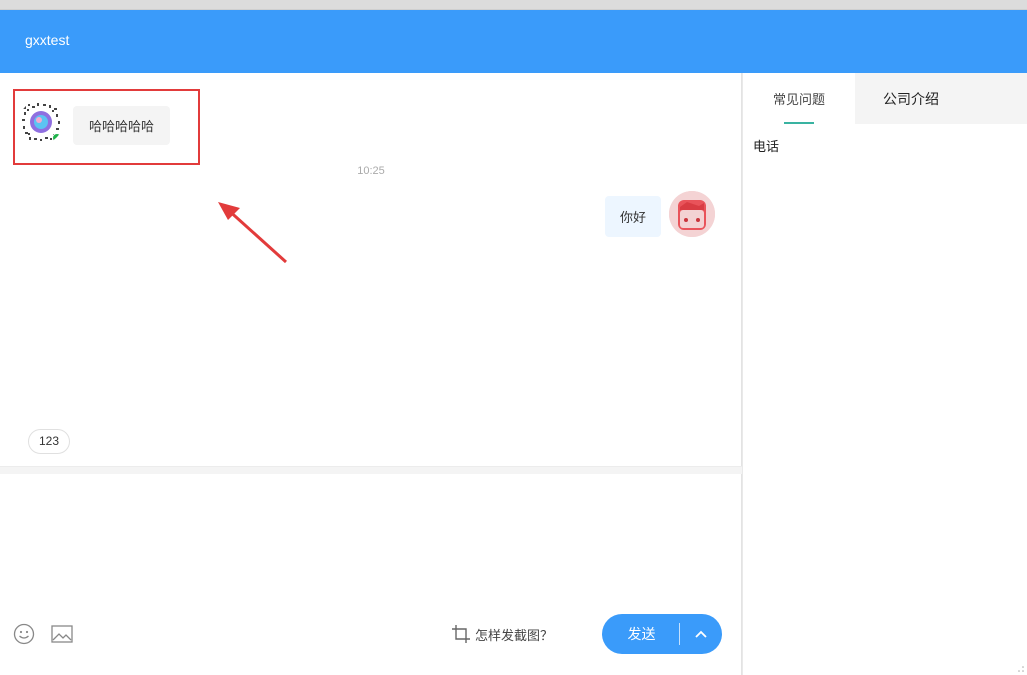 This screenshot has width=1027, height=675. I want to click on agent-avatar, so click(692, 214).